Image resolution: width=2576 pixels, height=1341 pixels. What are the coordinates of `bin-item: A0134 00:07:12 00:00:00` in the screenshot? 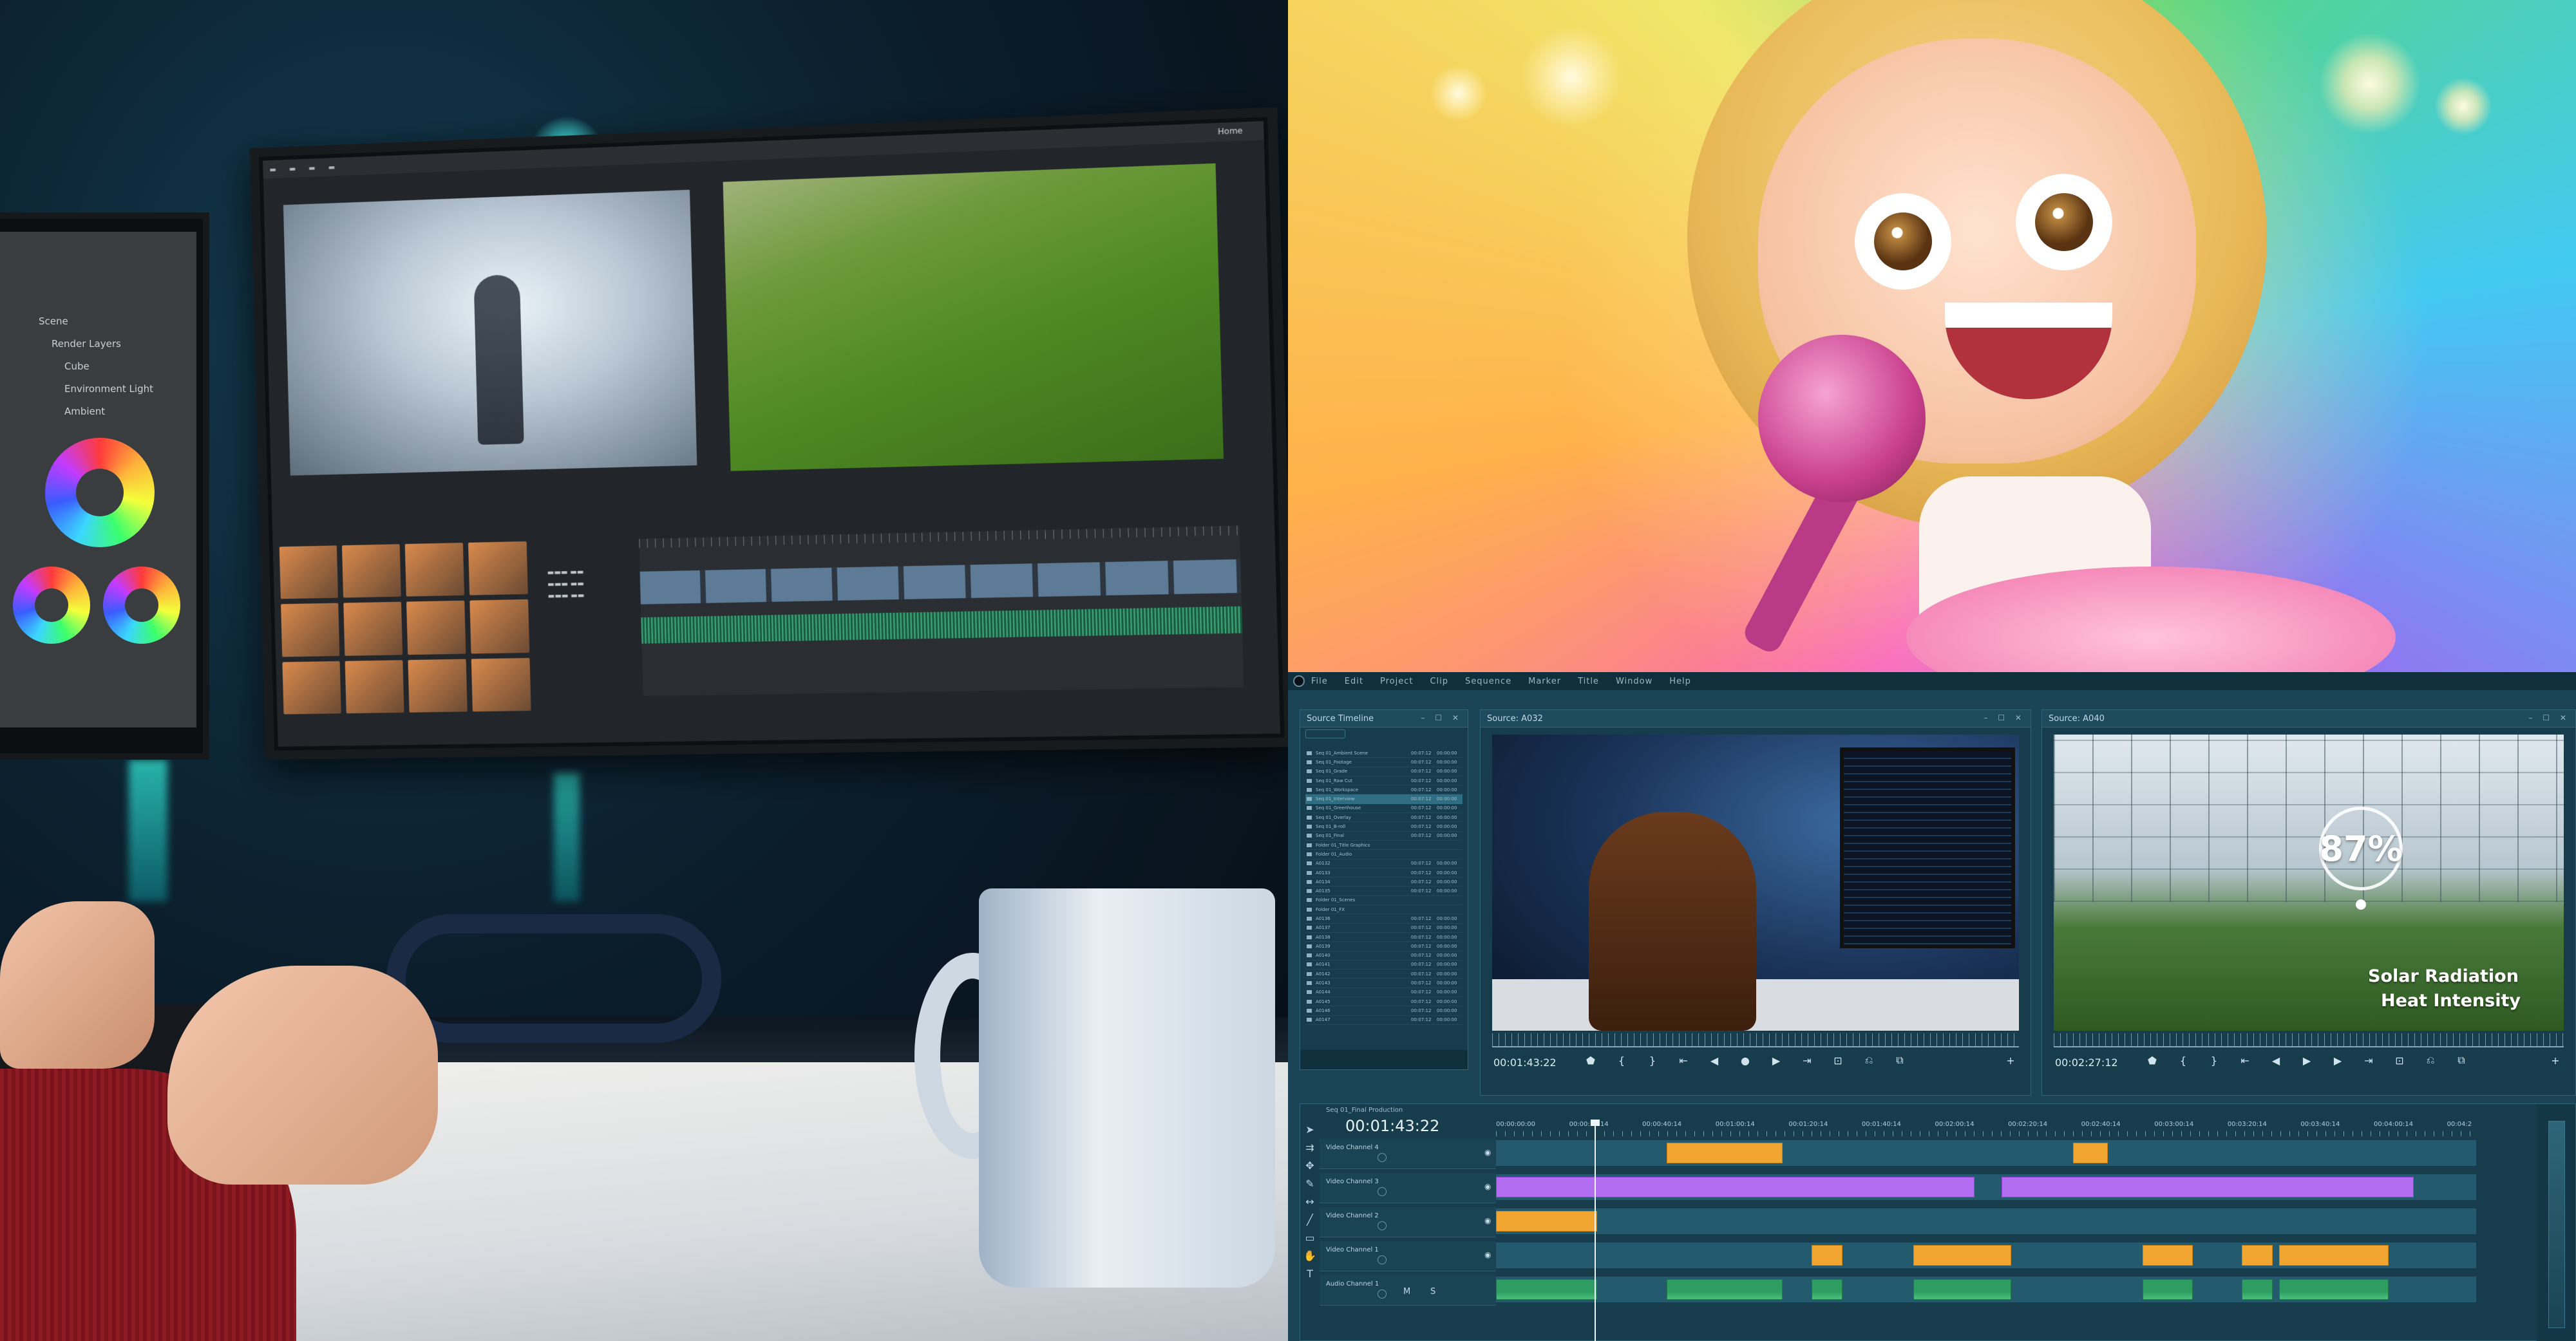 It's located at (1384, 881).